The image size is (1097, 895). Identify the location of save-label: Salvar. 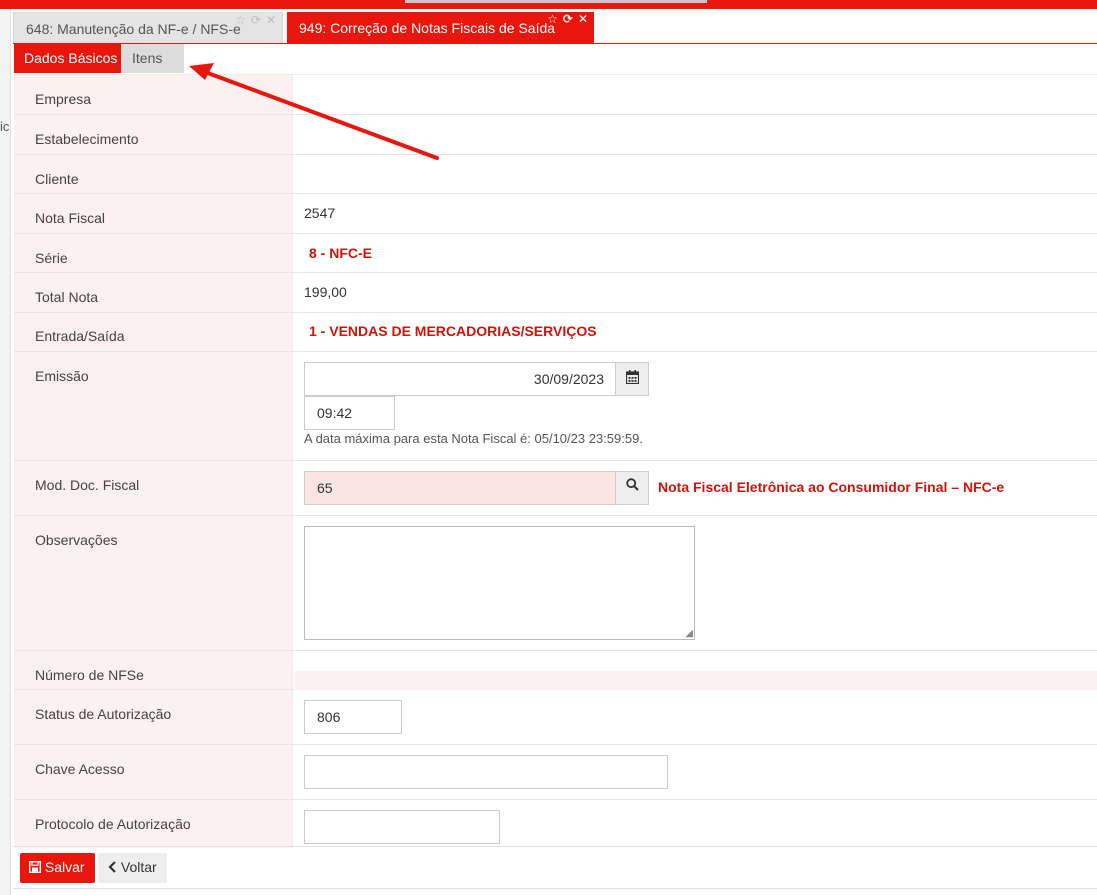
(64, 867).